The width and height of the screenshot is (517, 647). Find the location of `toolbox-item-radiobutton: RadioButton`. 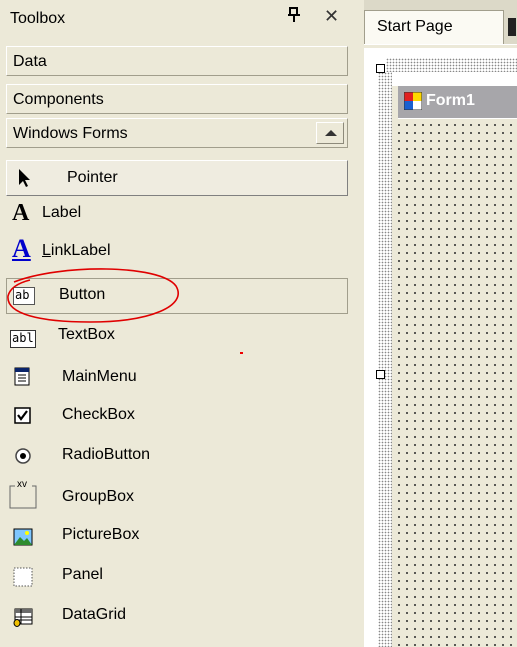

toolbox-item-radiobutton: RadioButton is located at coordinates (177, 458).